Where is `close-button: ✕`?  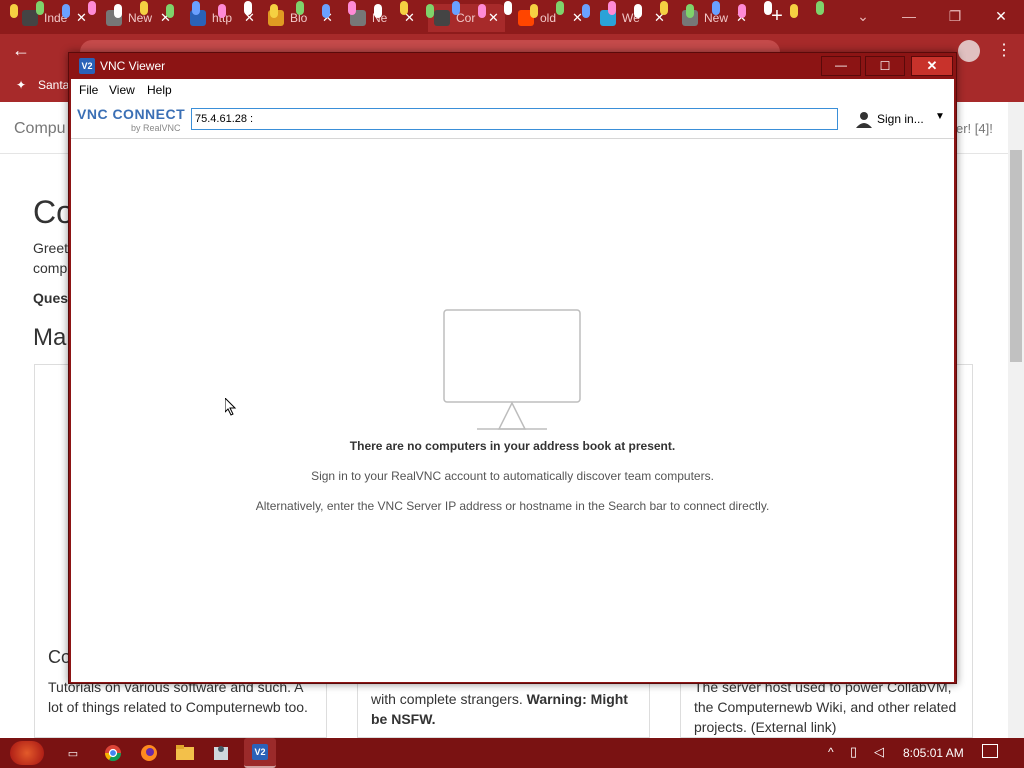 close-button: ✕ is located at coordinates (1001, 16).